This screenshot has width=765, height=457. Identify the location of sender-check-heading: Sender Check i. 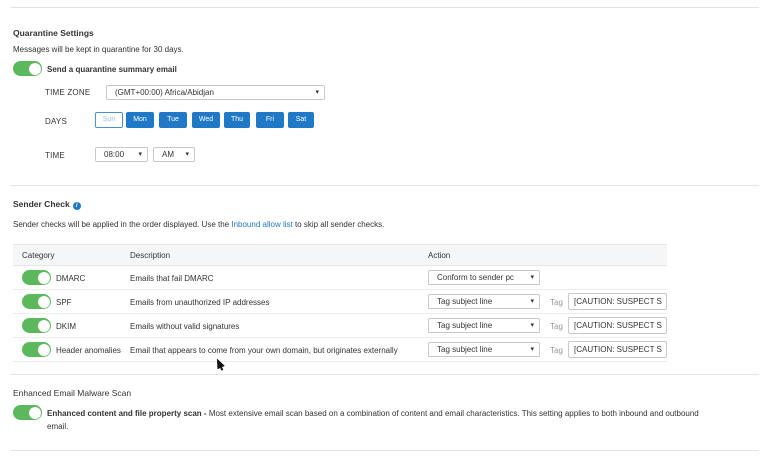
(47, 204).